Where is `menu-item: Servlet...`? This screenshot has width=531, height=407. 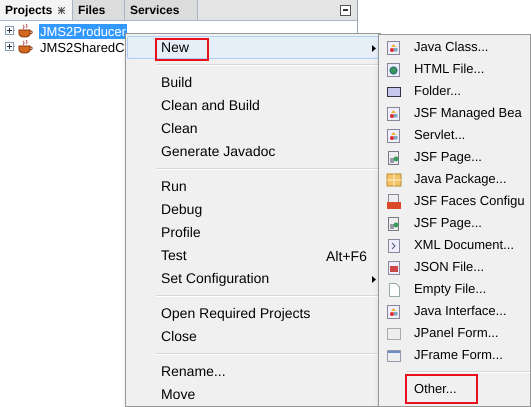
menu-item: Servlet... is located at coordinates (454, 135).